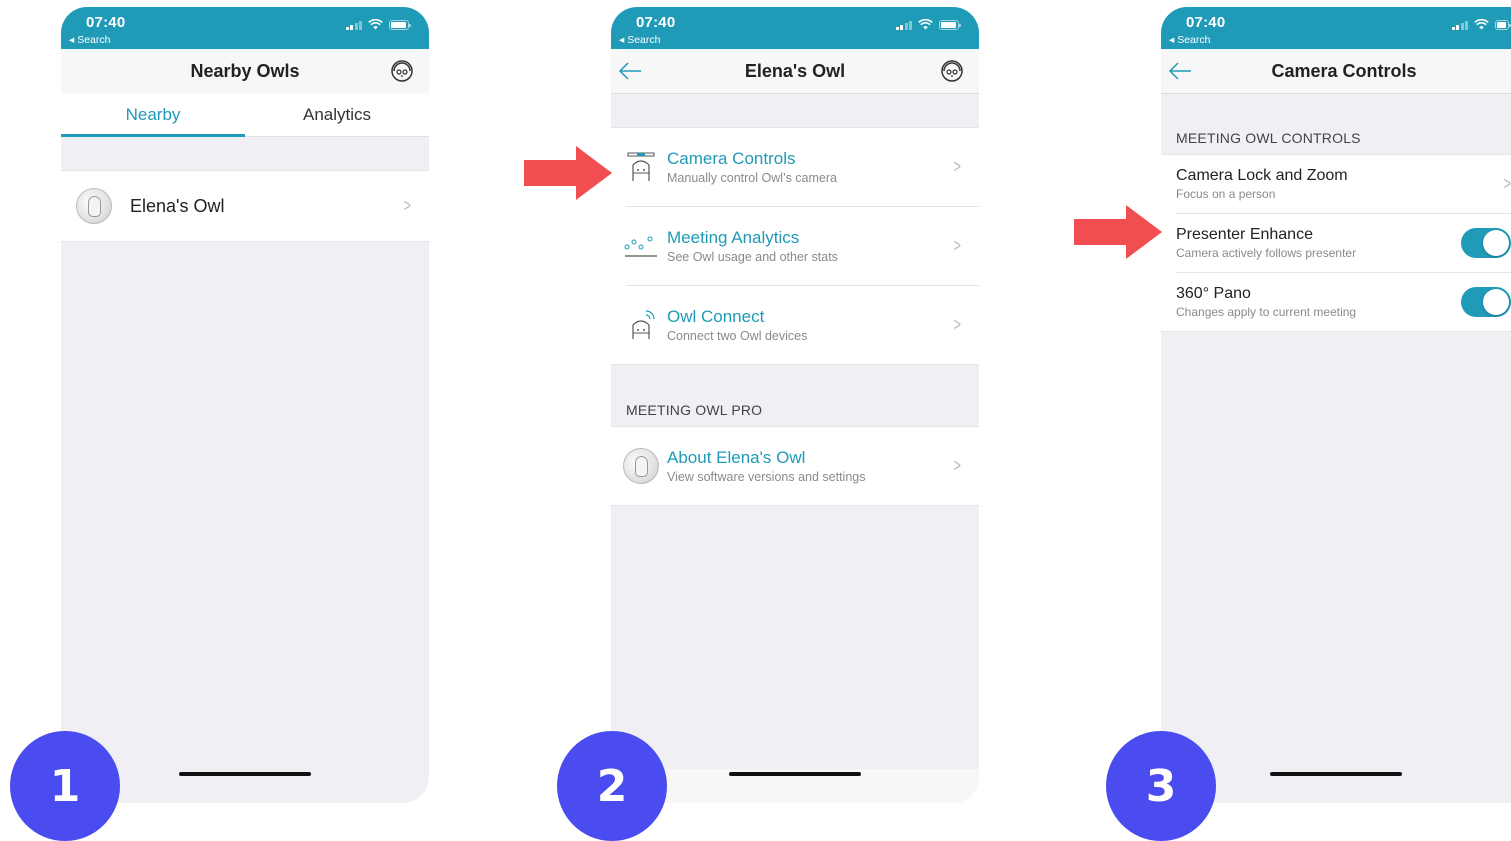 This screenshot has height=841, width=1511. I want to click on control-subtitle: Changes apply to current meeting, so click(1266, 312).